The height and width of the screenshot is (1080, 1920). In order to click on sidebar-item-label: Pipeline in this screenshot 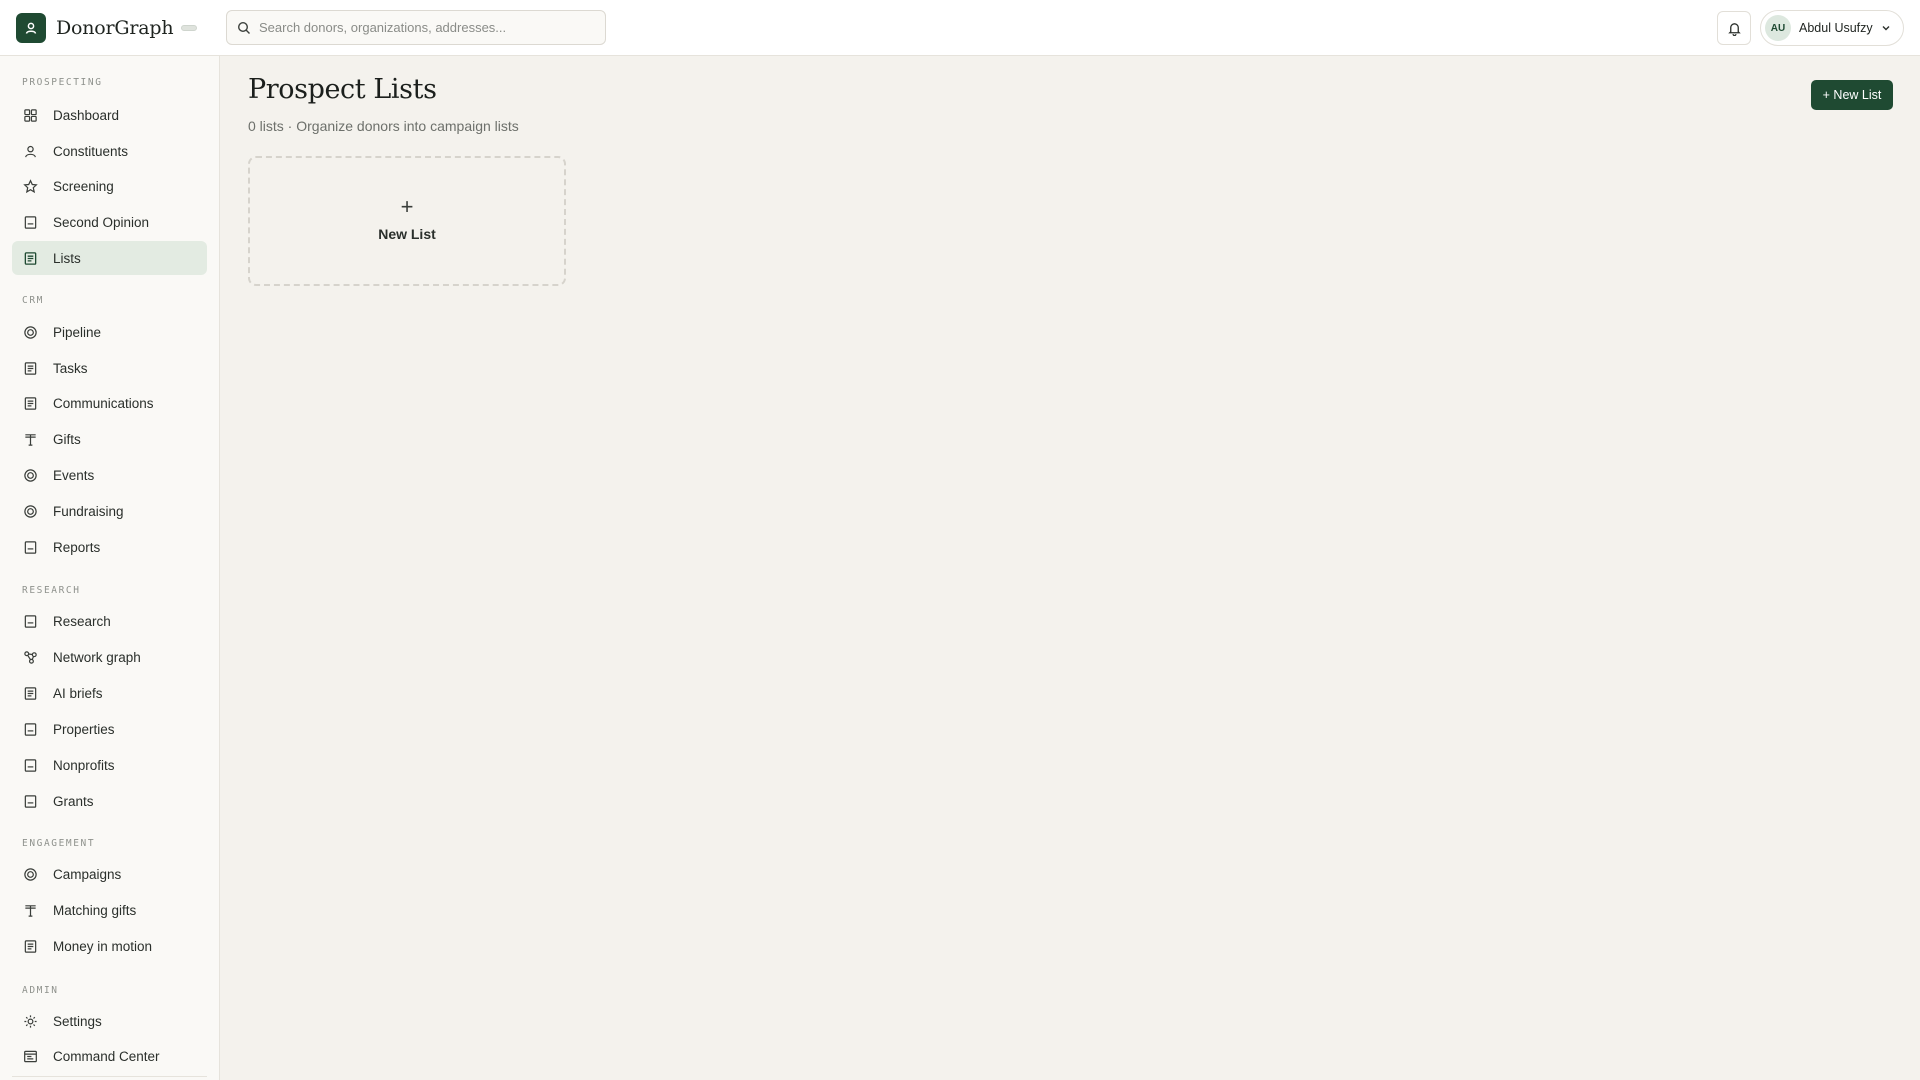, I will do `click(77, 332)`.